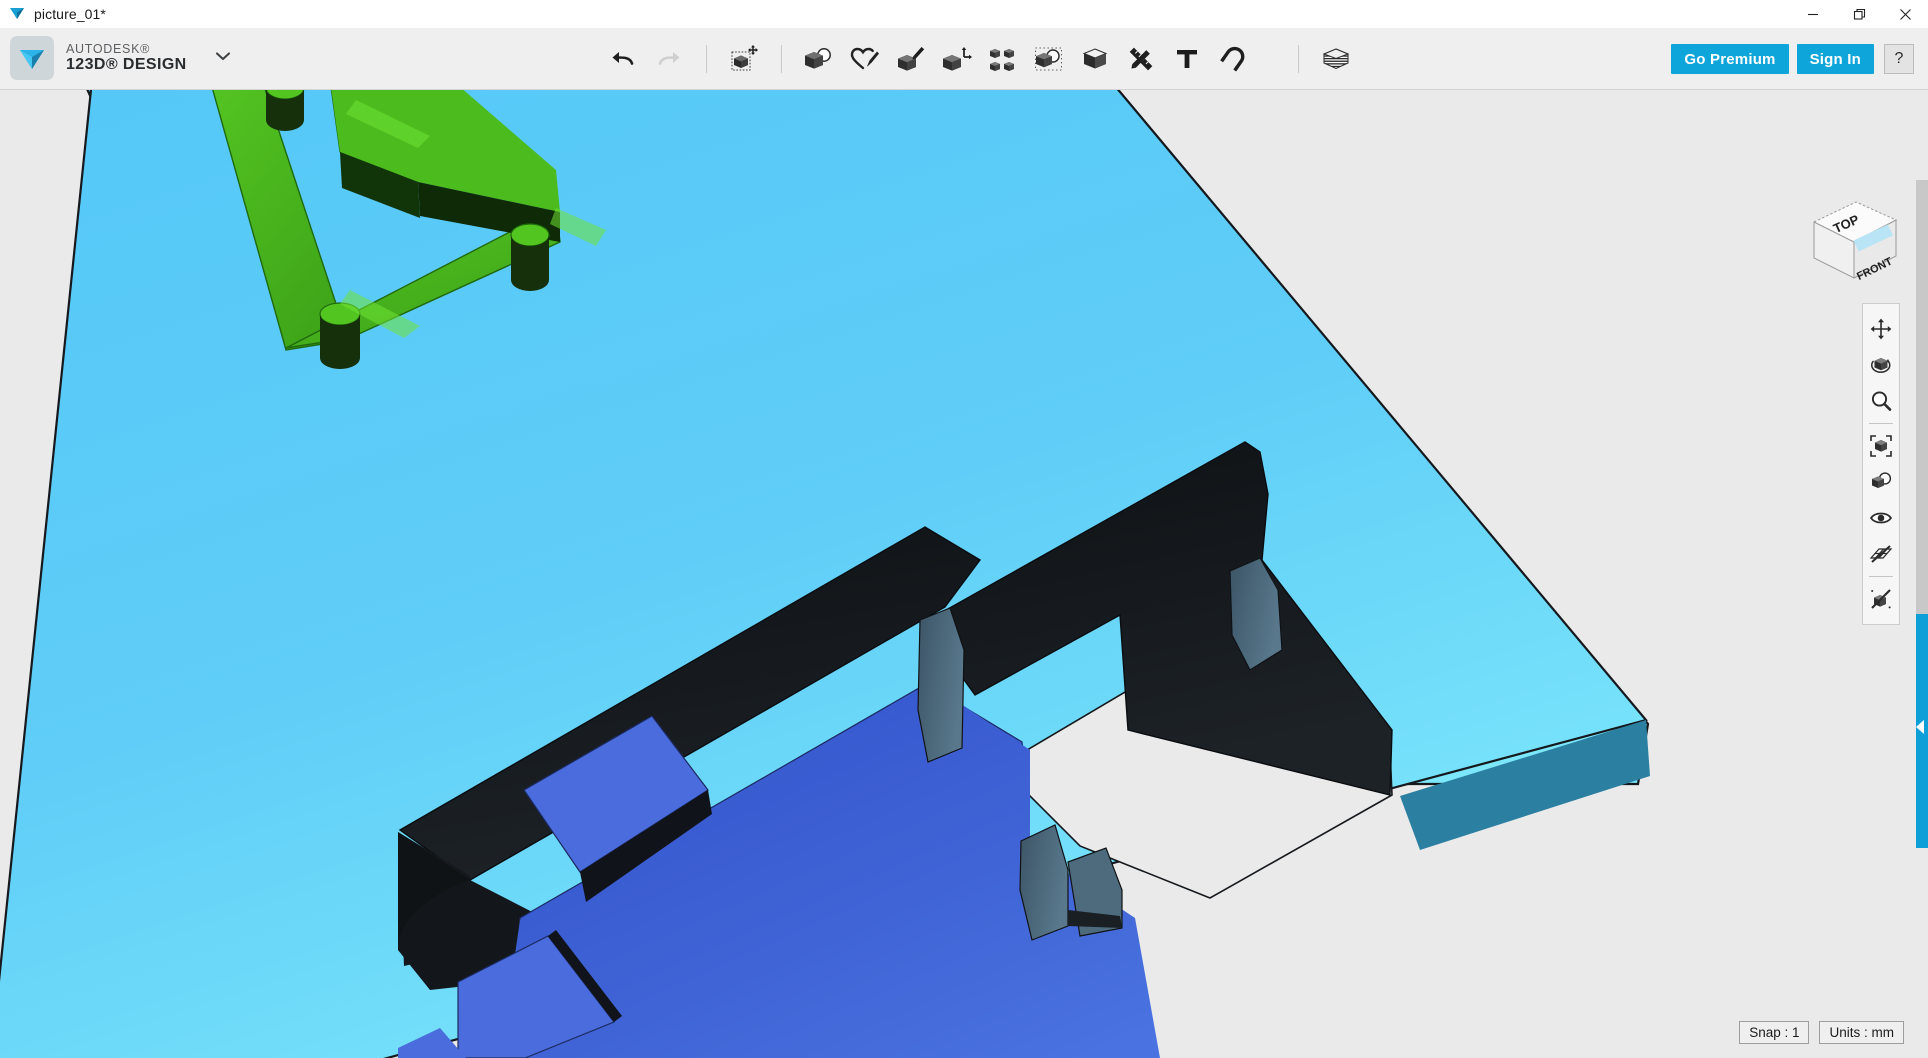 The image size is (1928, 1058). What do you see at coordinates (1792, 59) in the screenshot?
I see `account-actions: Go Premium Sign In ?` at bounding box center [1792, 59].